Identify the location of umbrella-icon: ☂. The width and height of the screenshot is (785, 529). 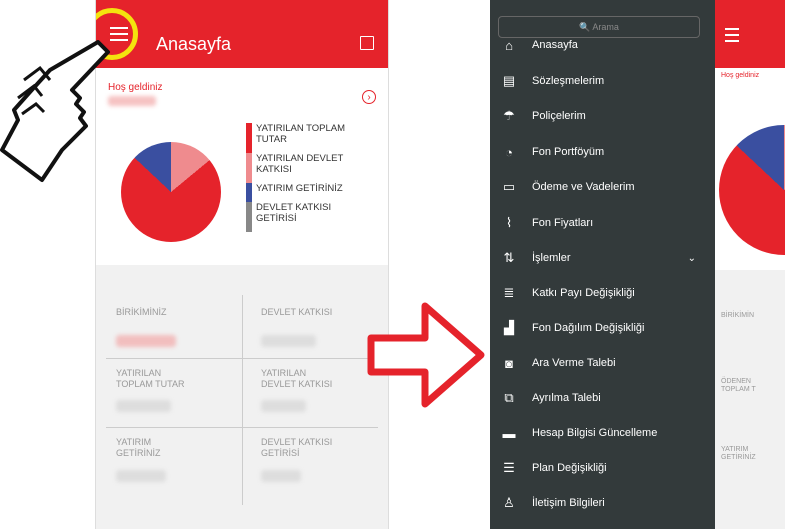
(509, 115).